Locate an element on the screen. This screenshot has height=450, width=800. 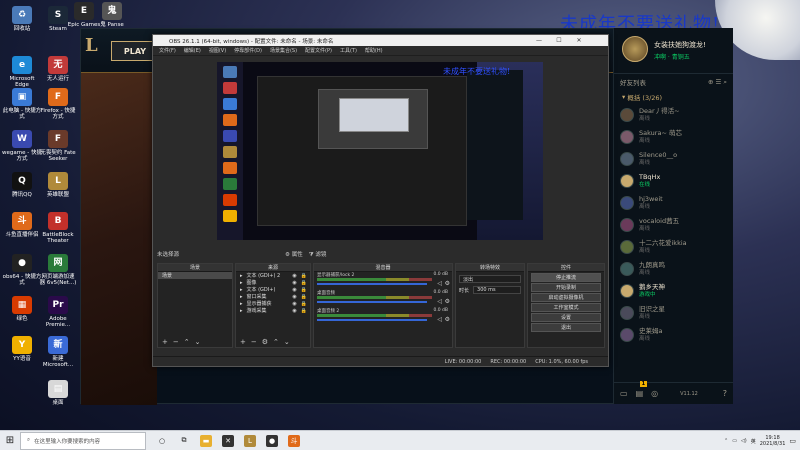
remove-source-icon: − is located at coordinates (254, 342).